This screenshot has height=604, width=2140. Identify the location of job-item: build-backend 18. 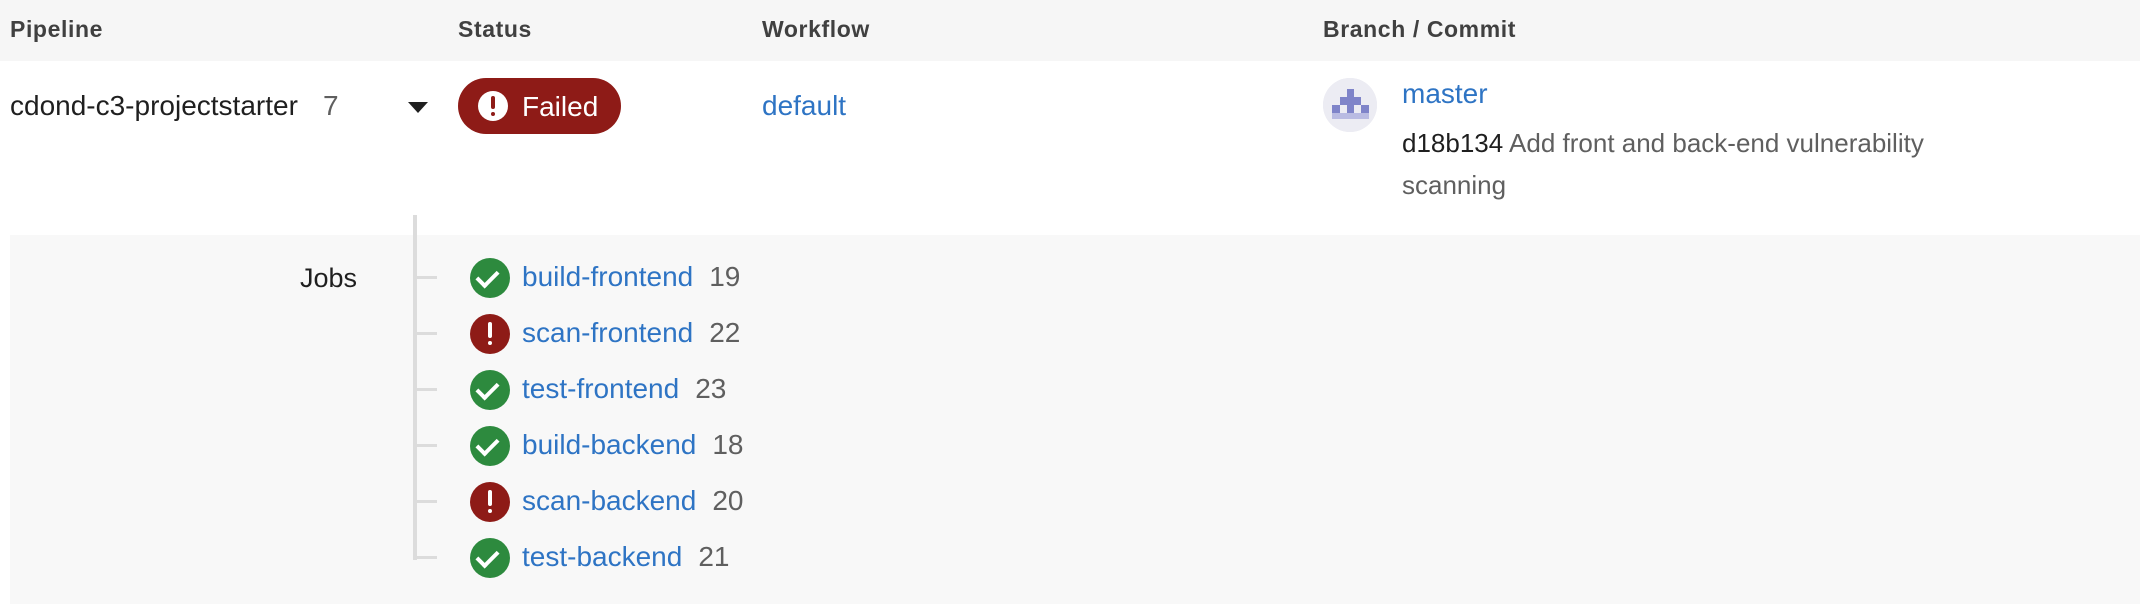
(717, 446).